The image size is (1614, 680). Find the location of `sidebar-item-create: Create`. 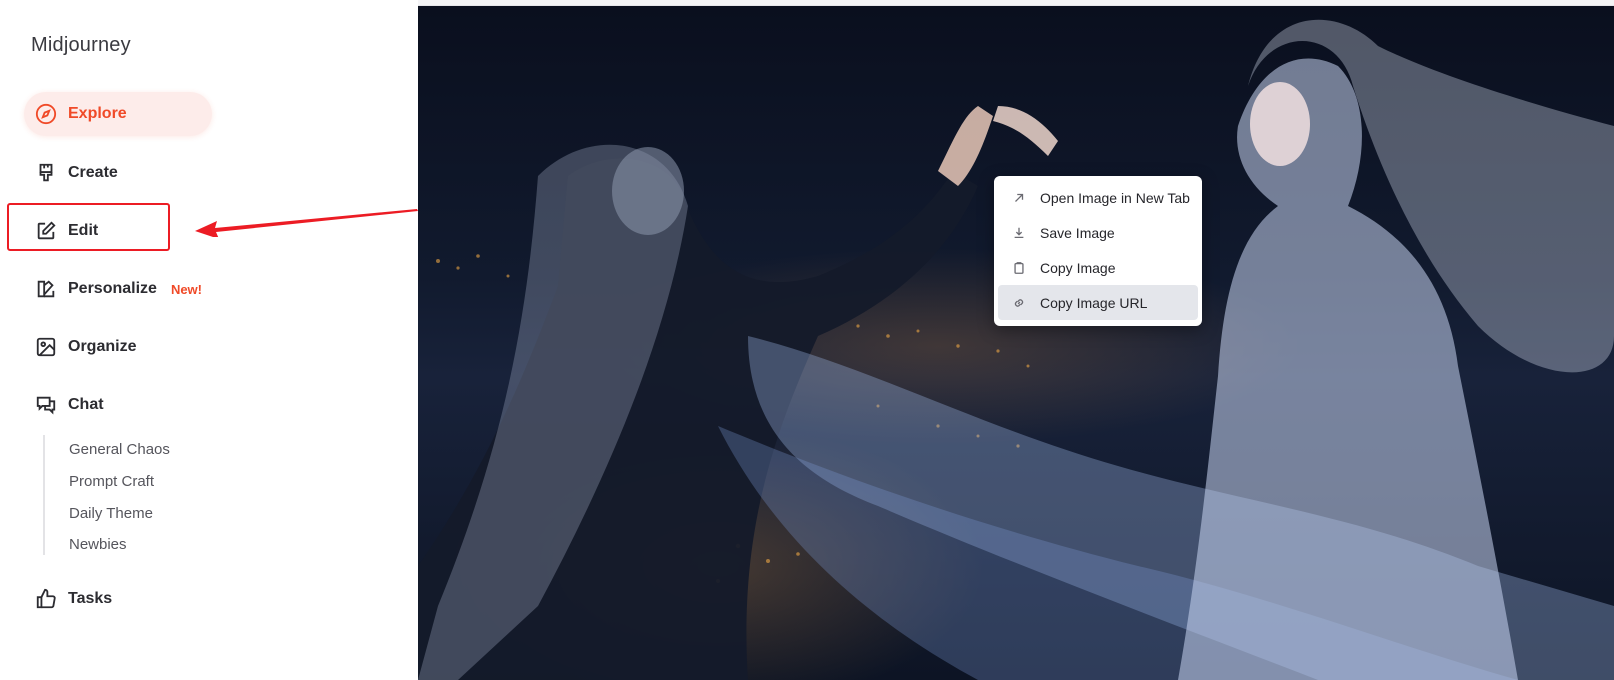

sidebar-item-create: Create is located at coordinates (71, 173).